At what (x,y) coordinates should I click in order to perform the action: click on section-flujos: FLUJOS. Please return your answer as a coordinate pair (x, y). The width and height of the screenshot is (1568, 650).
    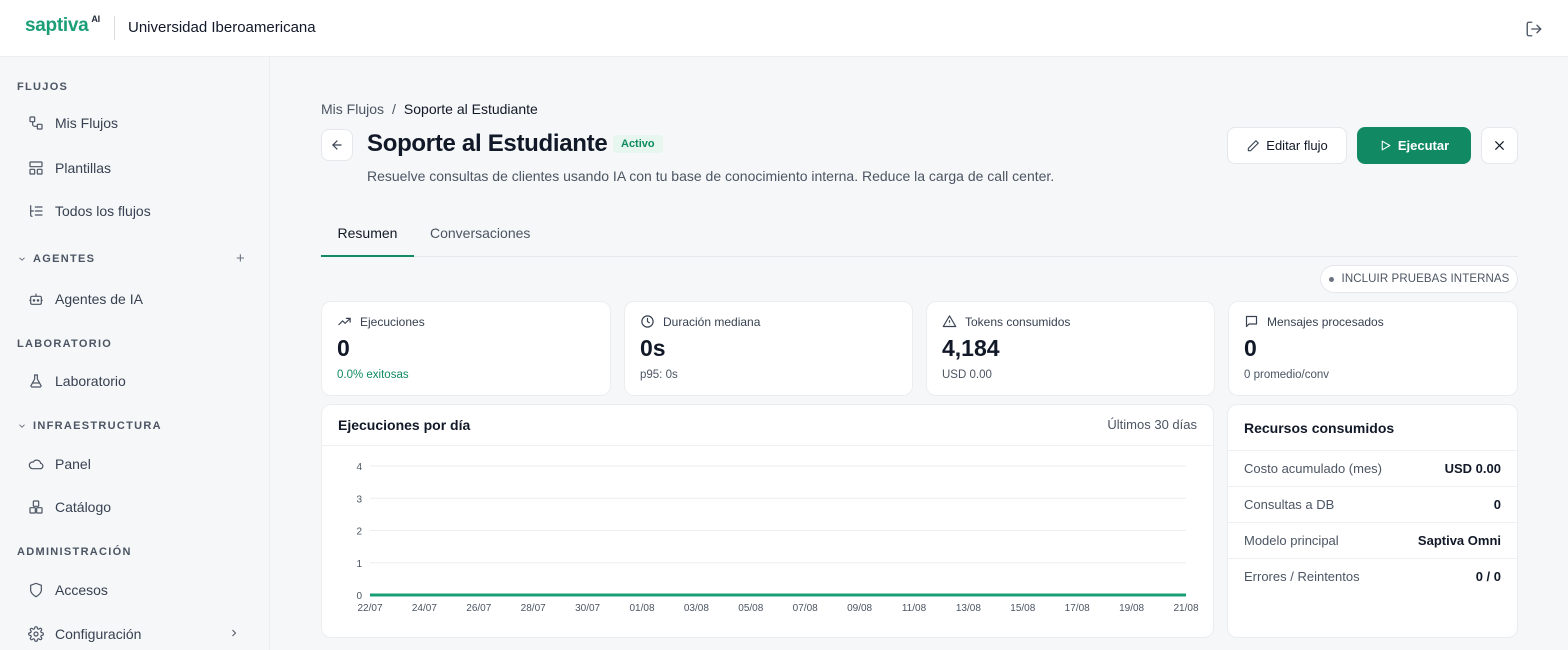
    Looking at the image, I should click on (43, 87).